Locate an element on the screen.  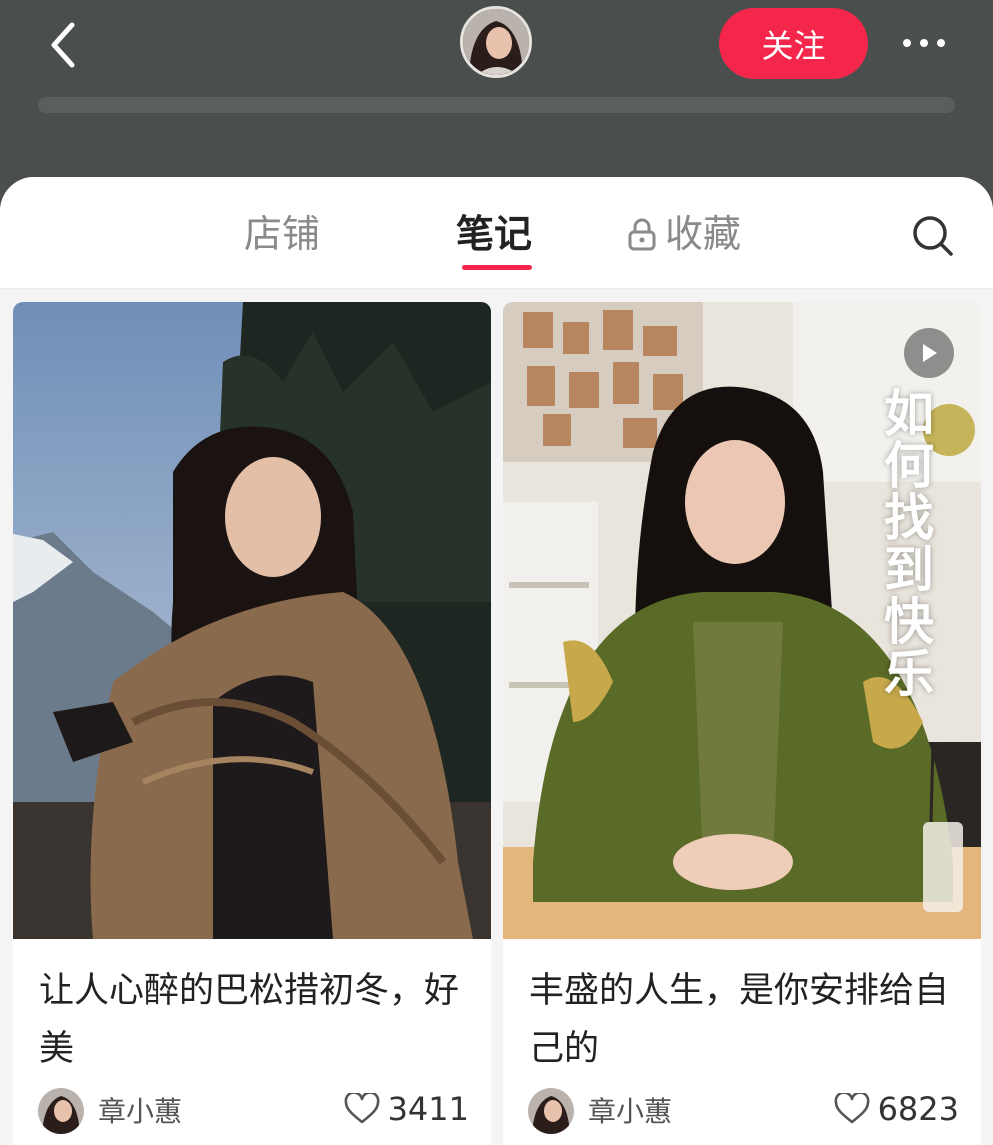
video-badge is located at coordinates (929, 353).